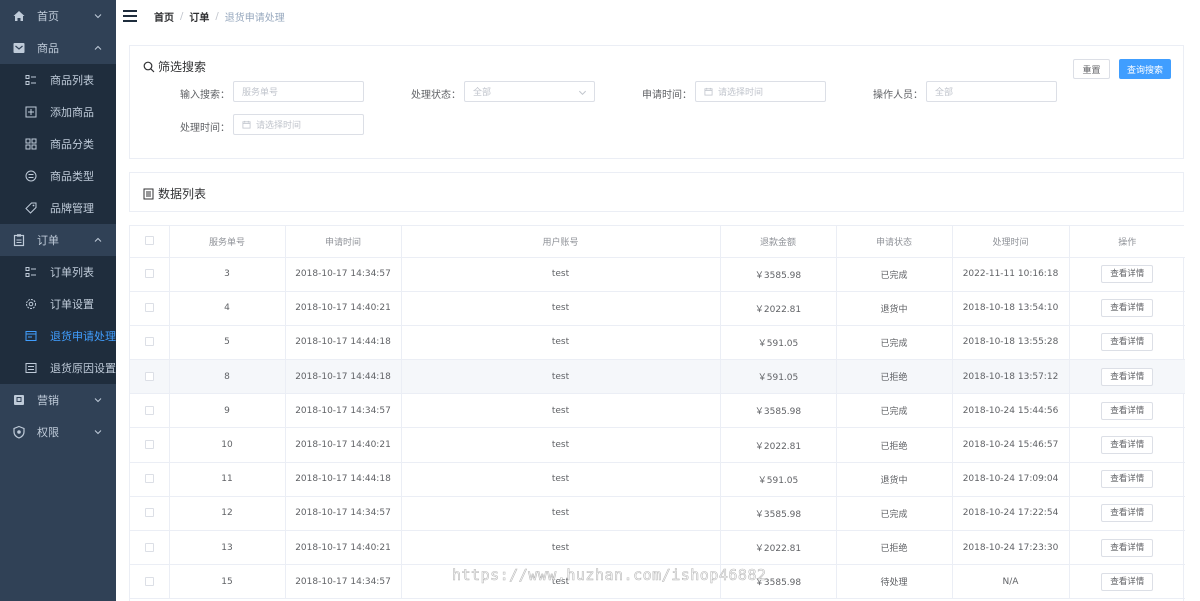  What do you see at coordinates (48, 400) in the screenshot?
I see `sidebar-item-label: 营销` at bounding box center [48, 400].